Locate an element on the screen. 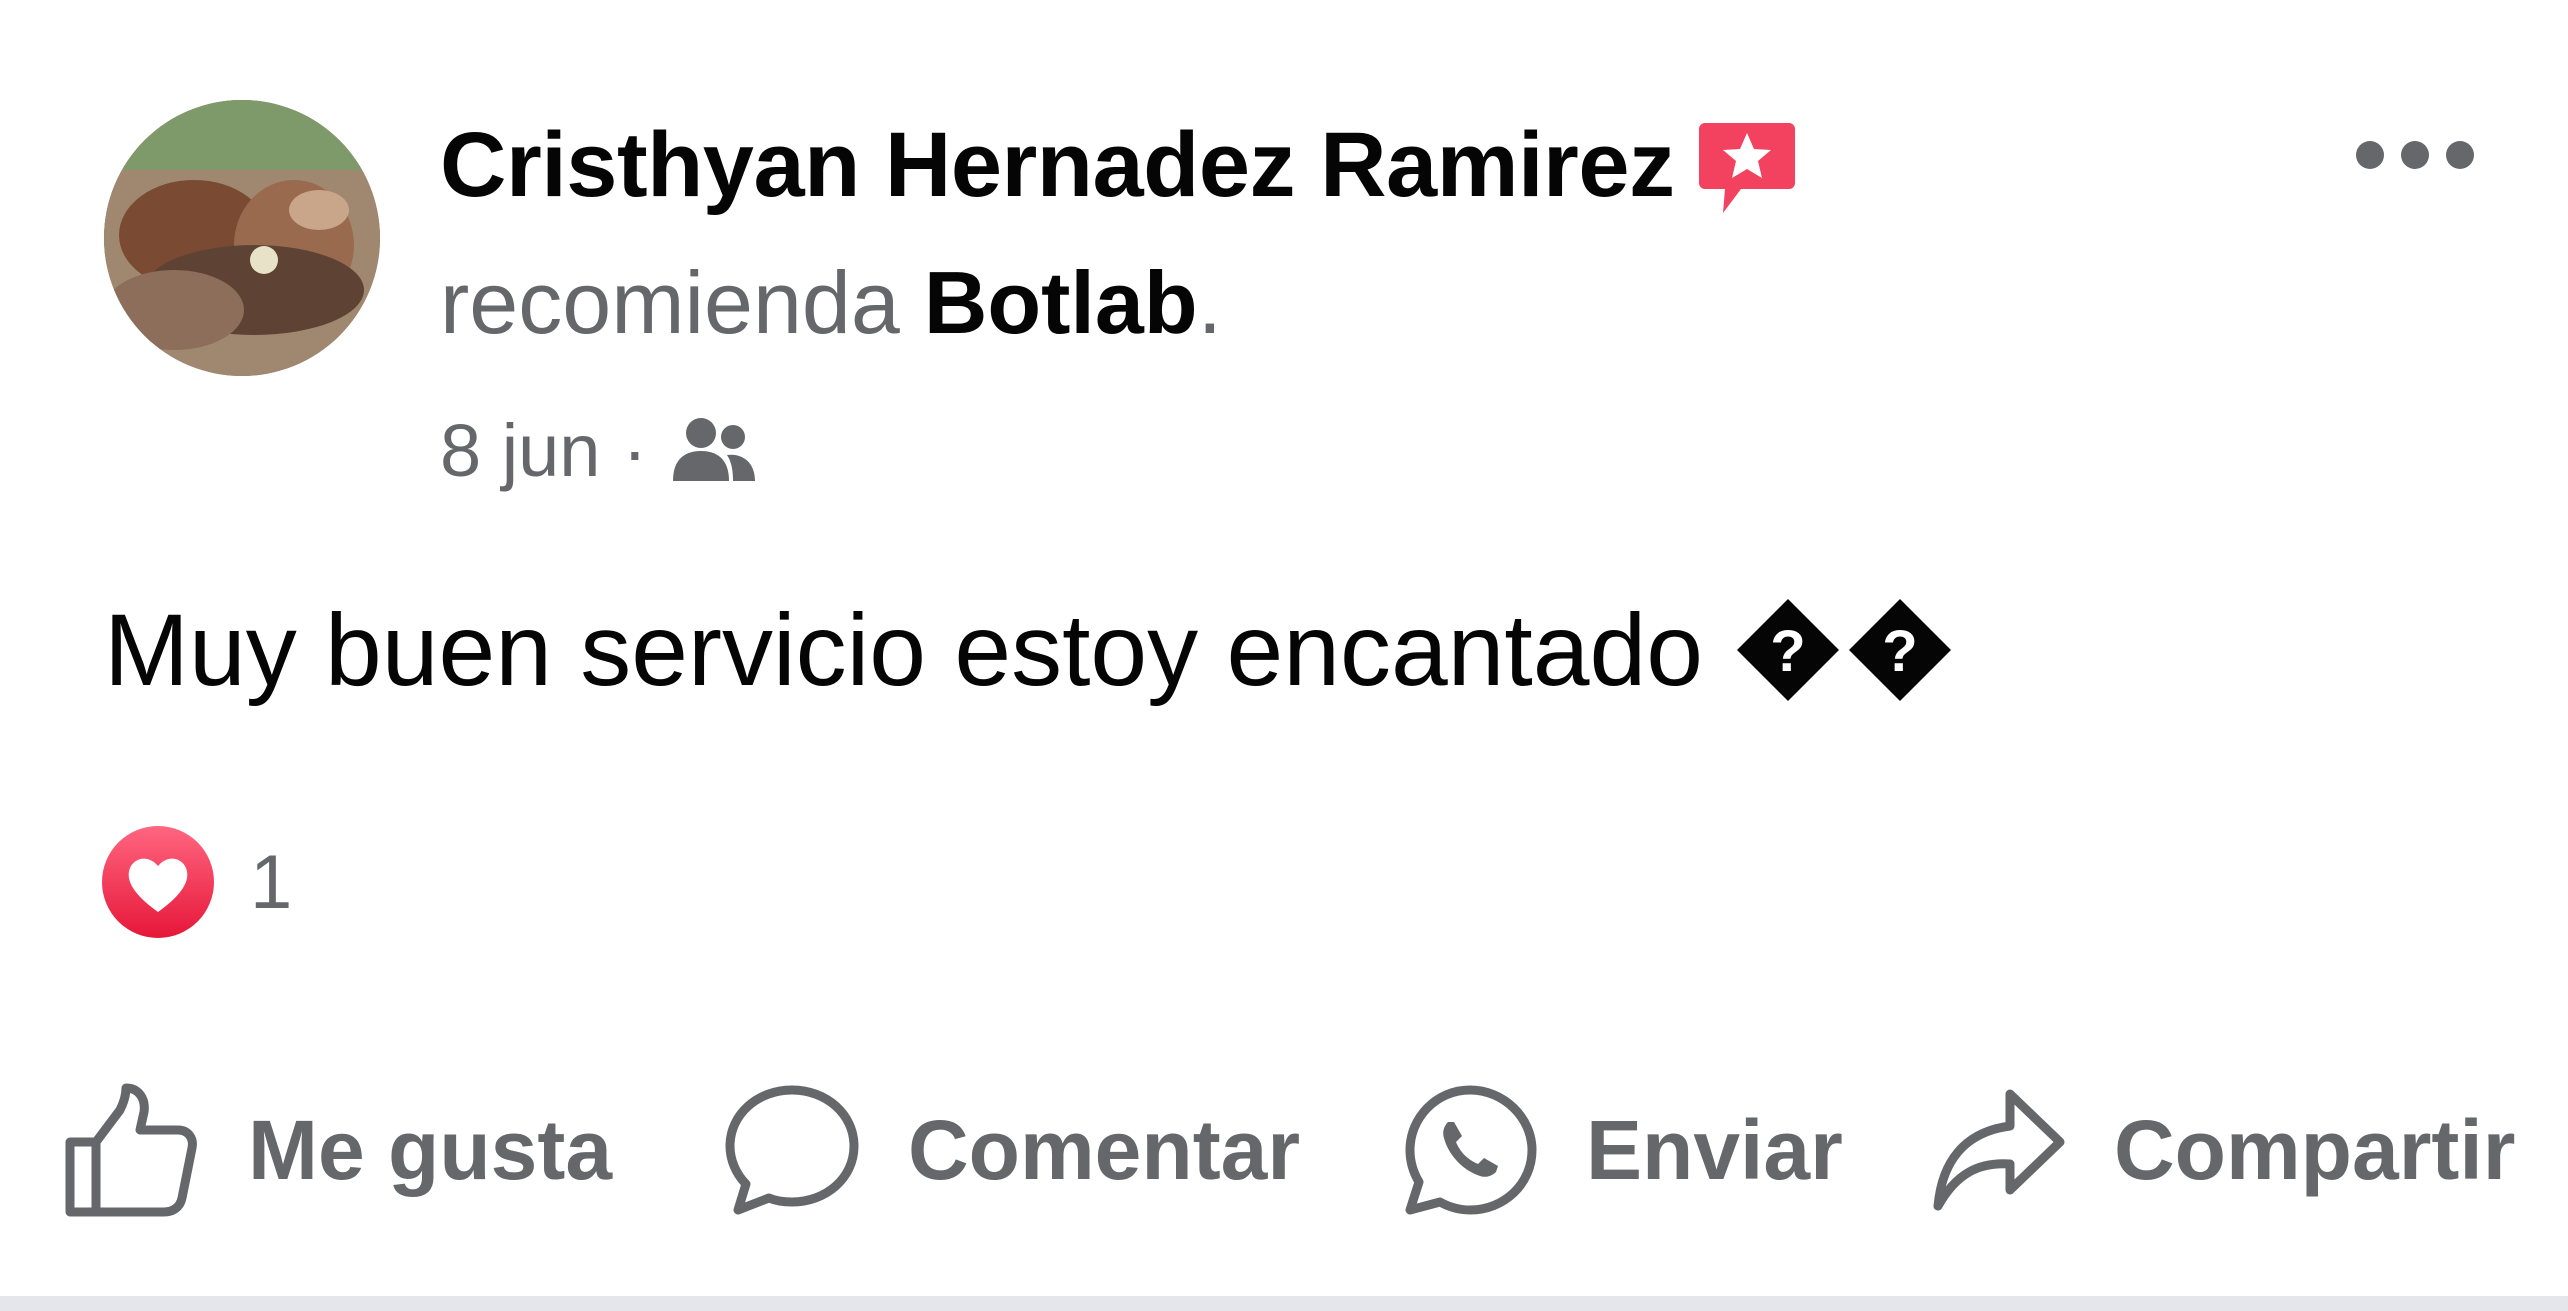  recommendation-verb: recomienda is located at coordinates (670, 302).